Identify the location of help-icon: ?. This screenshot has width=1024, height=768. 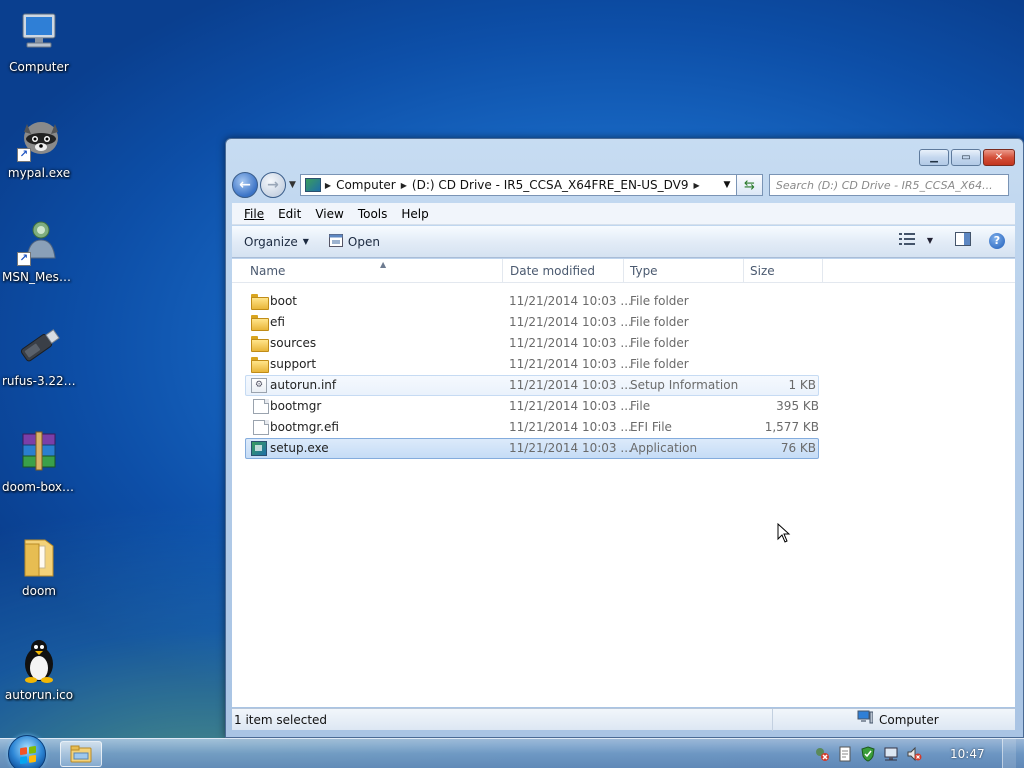
(997, 240).